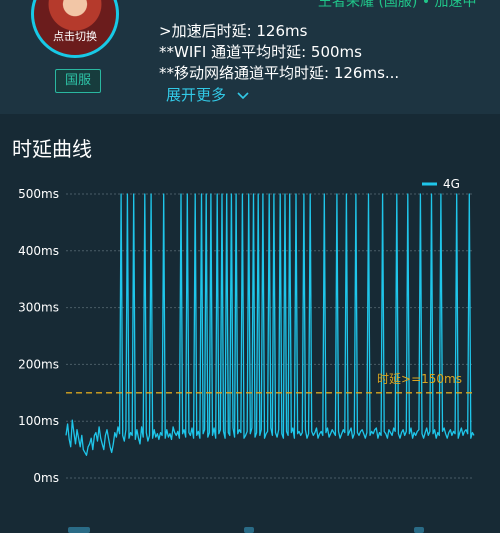  What do you see at coordinates (441, 184) in the screenshot?
I see `legend: 4G` at bounding box center [441, 184].